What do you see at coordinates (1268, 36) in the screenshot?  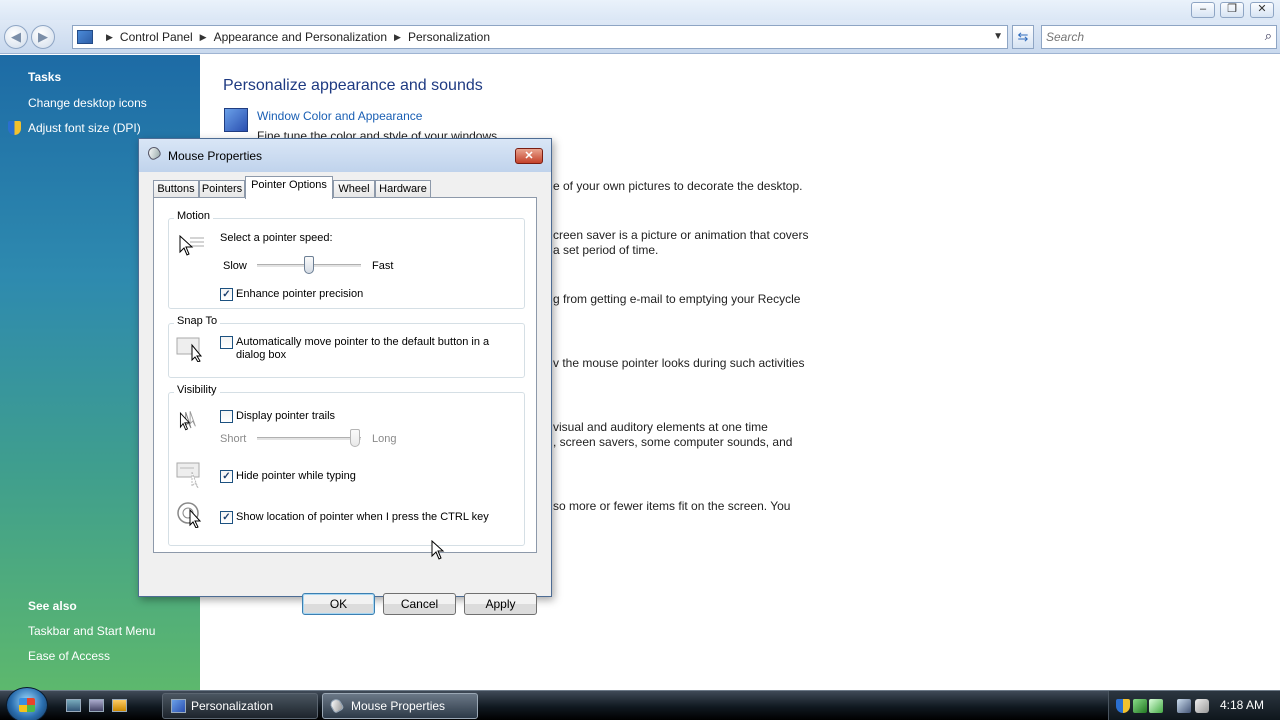 I see `search-icon: ⌕` at bounding box center [1268, 36].